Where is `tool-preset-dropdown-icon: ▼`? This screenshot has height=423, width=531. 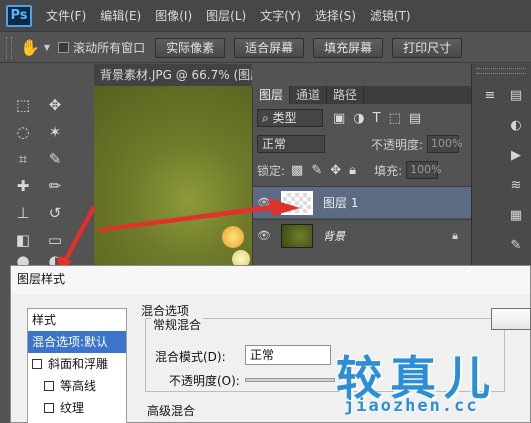
tool-preset-dropdown-icon: ▼ is located at coordinates (47, 47).